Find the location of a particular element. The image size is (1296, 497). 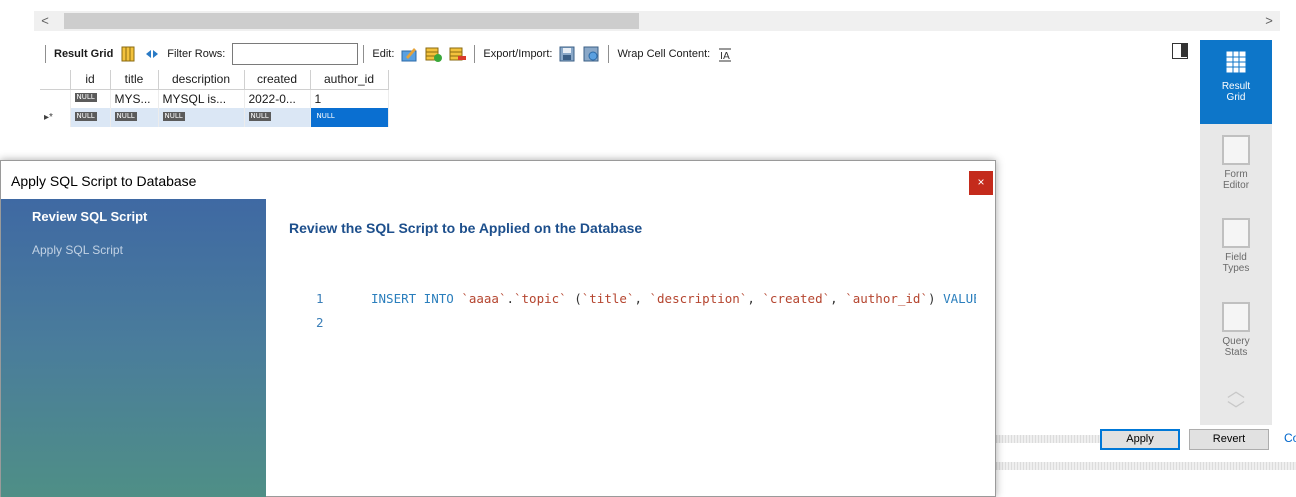

scroll-left-icon: < is located at coordinates (45, 21).